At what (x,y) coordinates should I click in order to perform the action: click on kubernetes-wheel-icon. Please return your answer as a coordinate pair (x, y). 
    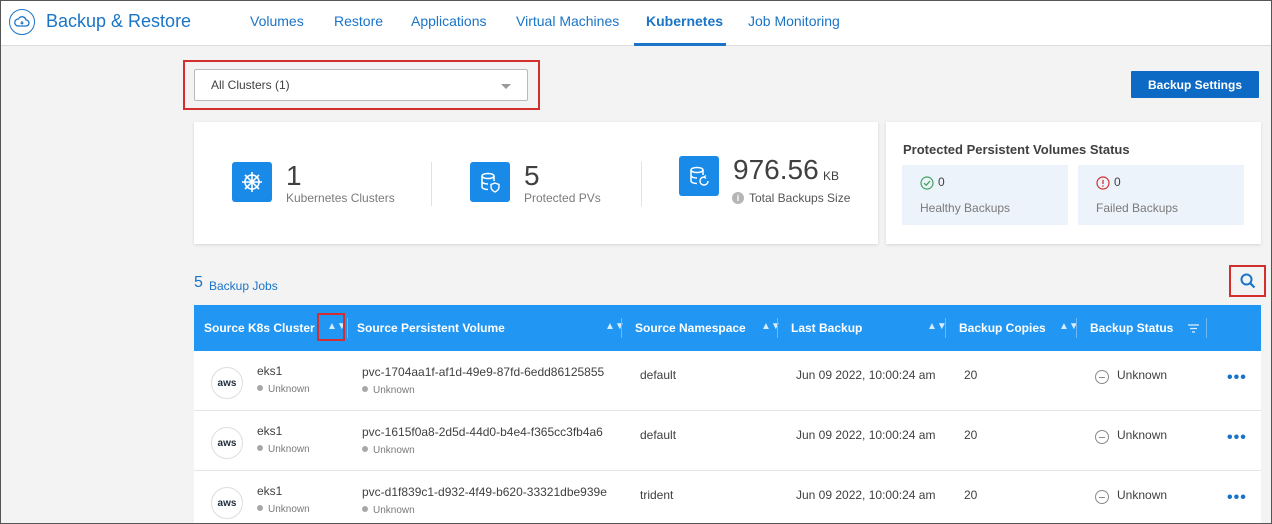
    Looking at the image, I should click on (252, 182).